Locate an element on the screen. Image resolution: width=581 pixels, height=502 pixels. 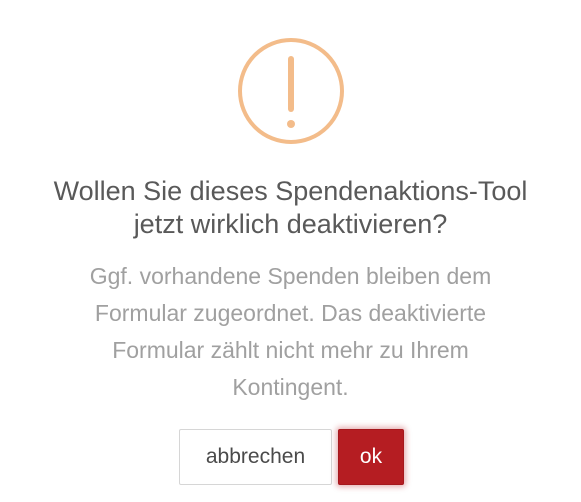
dialog-message-line: Formular zugeordnet. Das deaktivierte is located at coordinates (290, 313).